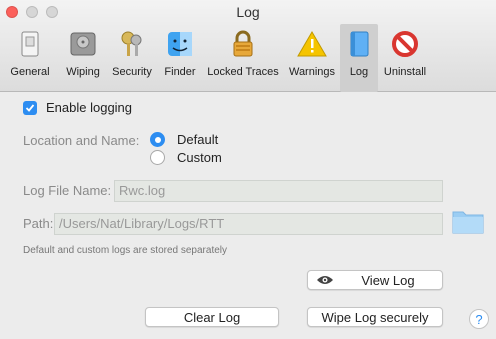 Image resolution: width=496 pixels, height=339 pixels. What do you see at coordinates (212, 317) in the screenshot?
I see `clear-log-button: Clear Log` at bounding box center [212, 317].